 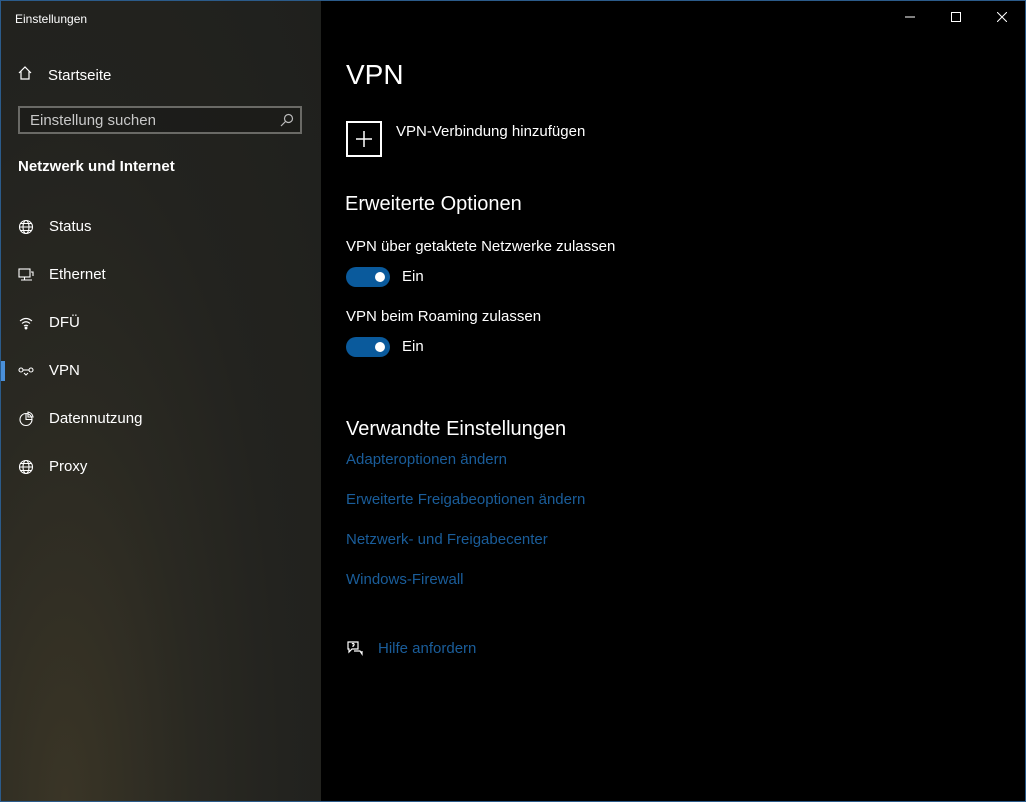 What do you see at coordinates (26, 227) in the screenshot?
I see `globe-status-icon` at bounding box center [26, 227].